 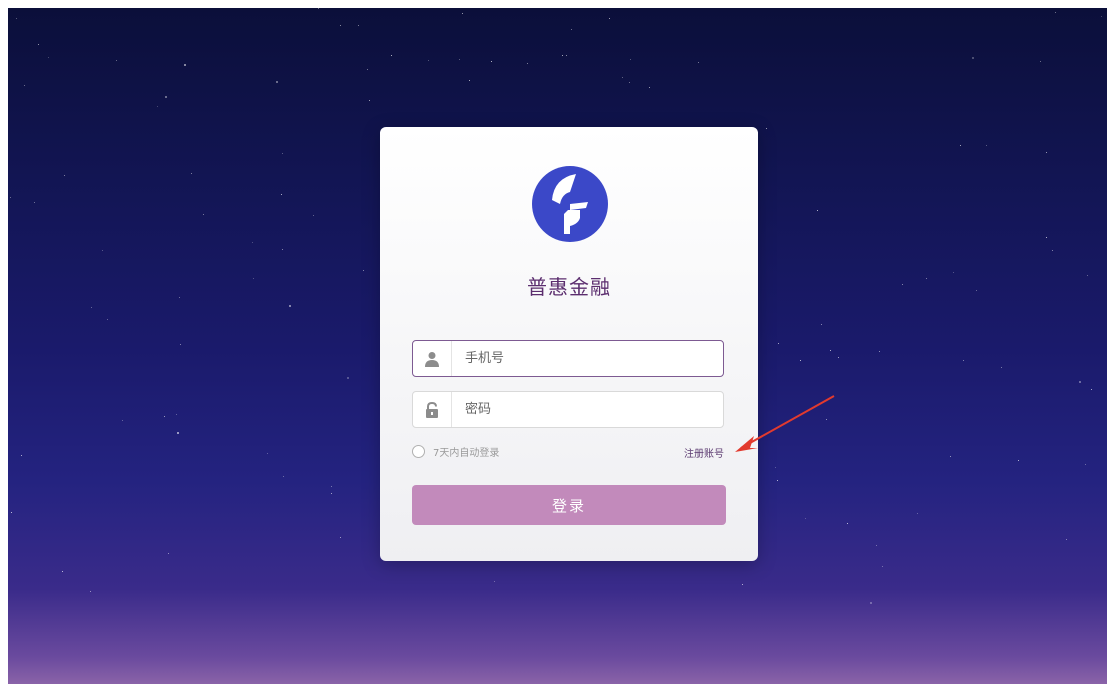 What do you see at coordinates (466, 453) in the screenshot?
I see `remember-label: 7天内自动登录` at bounding box center [466, 453].